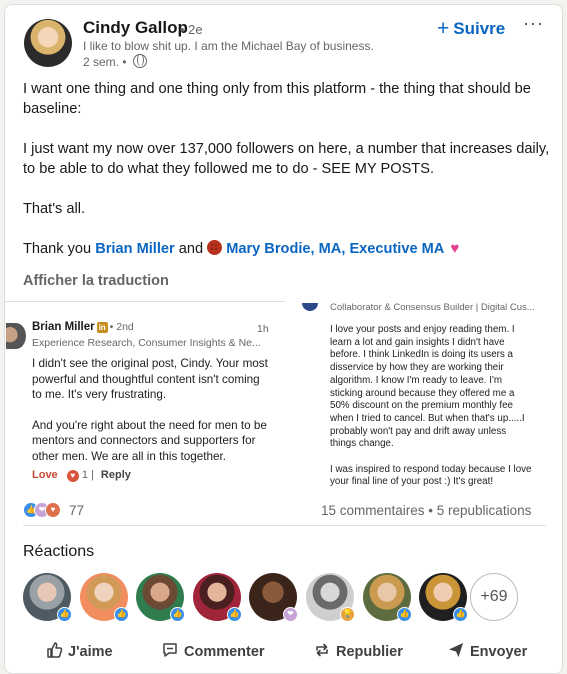 The image size is (567, 674). I want to click on commenter-avatar, so click(16, 336).